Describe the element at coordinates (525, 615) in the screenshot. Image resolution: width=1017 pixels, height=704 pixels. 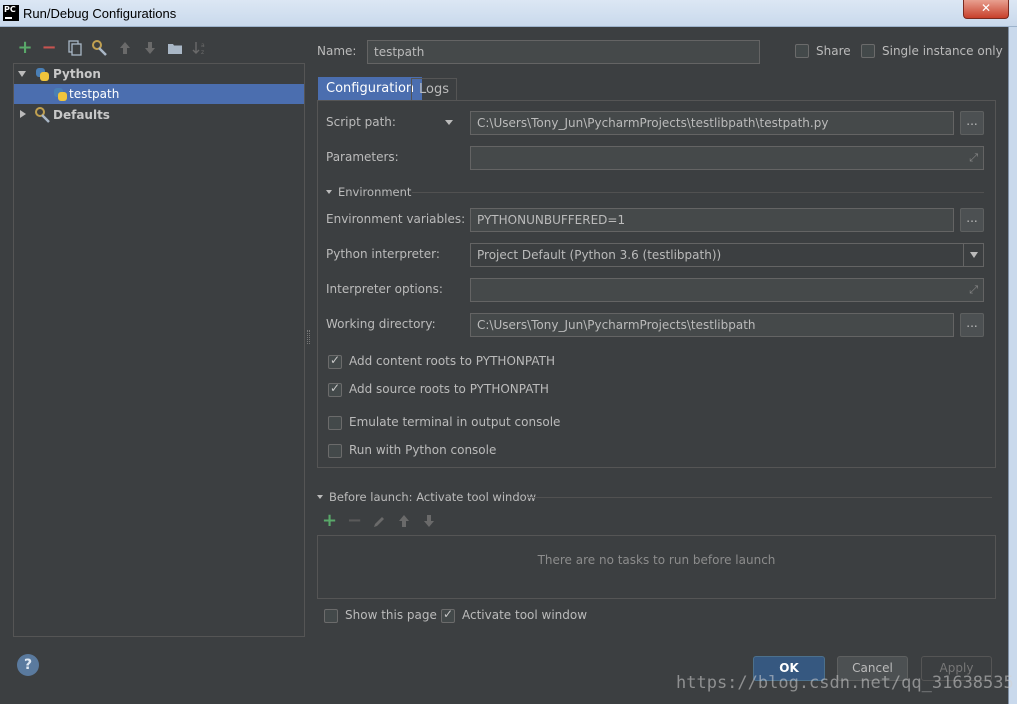
I see `activate-tool-window-label: Activate tool window` at that location.